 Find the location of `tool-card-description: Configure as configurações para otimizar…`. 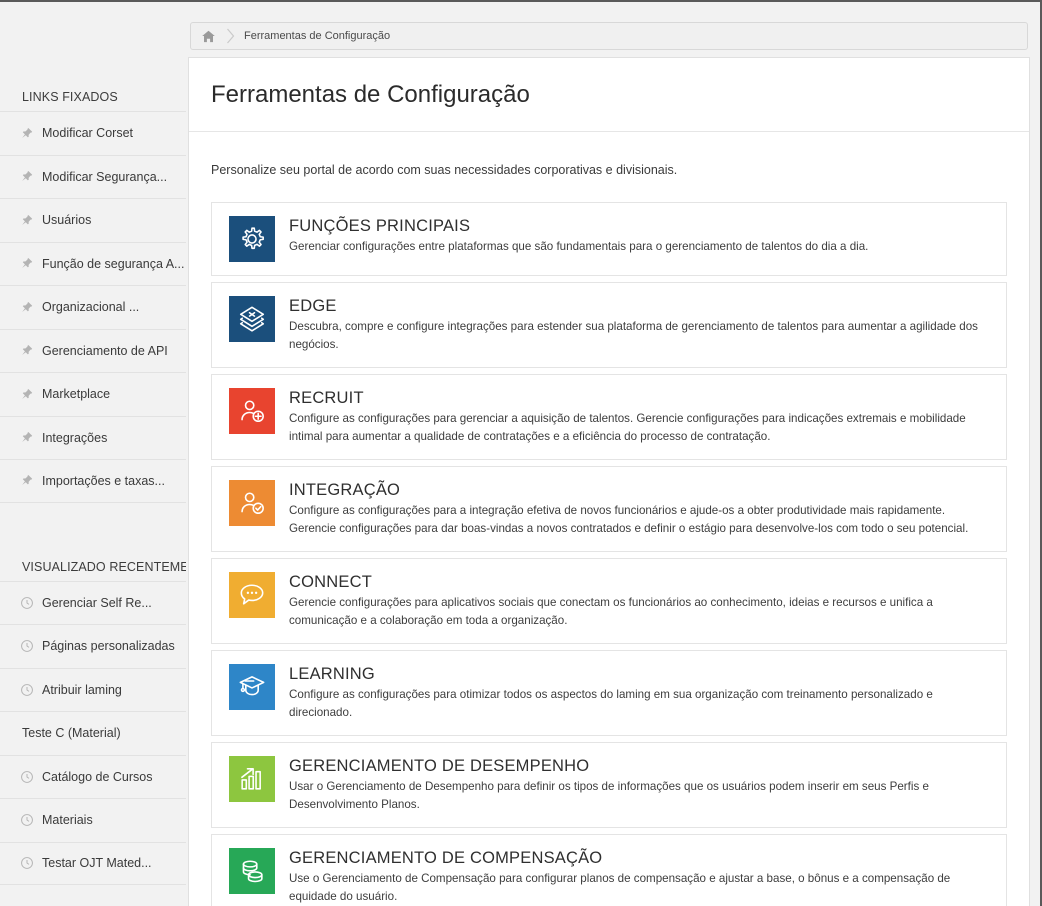

tool-card-description: Configure as configurações para otimizar… is located at coordinates (611, 703).